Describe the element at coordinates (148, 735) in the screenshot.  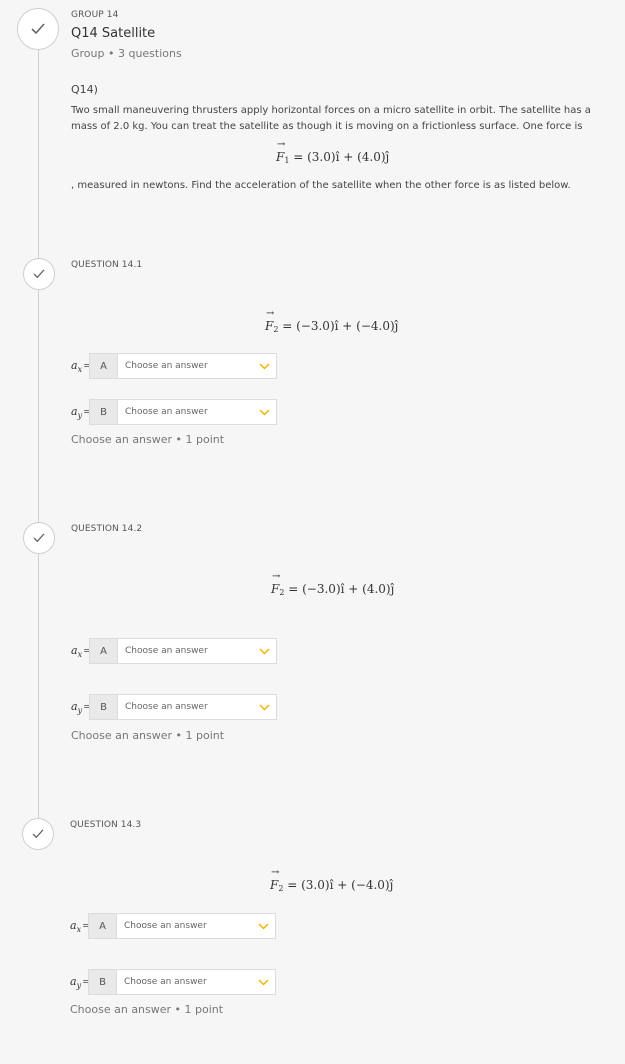
I see `q2-points: Choose an answer • 1 point` at that location.